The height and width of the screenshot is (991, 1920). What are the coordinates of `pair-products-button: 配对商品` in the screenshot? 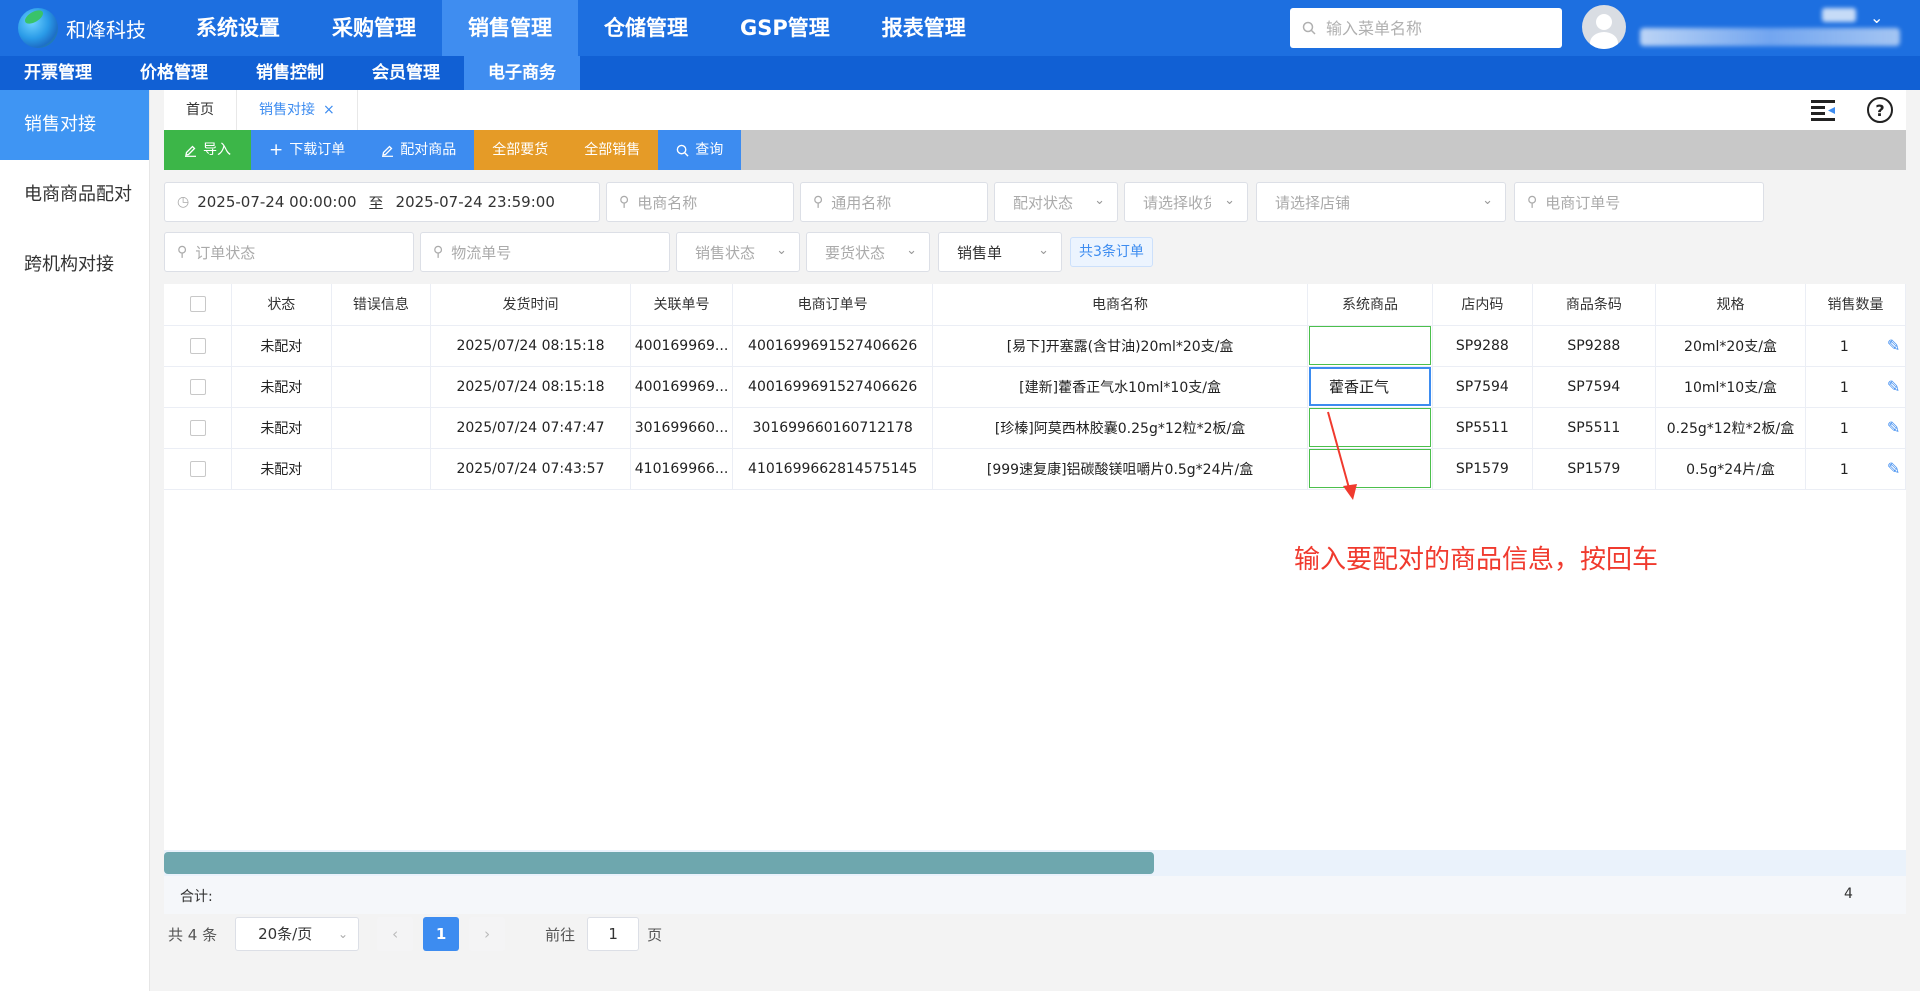 It's located at (419, 150).